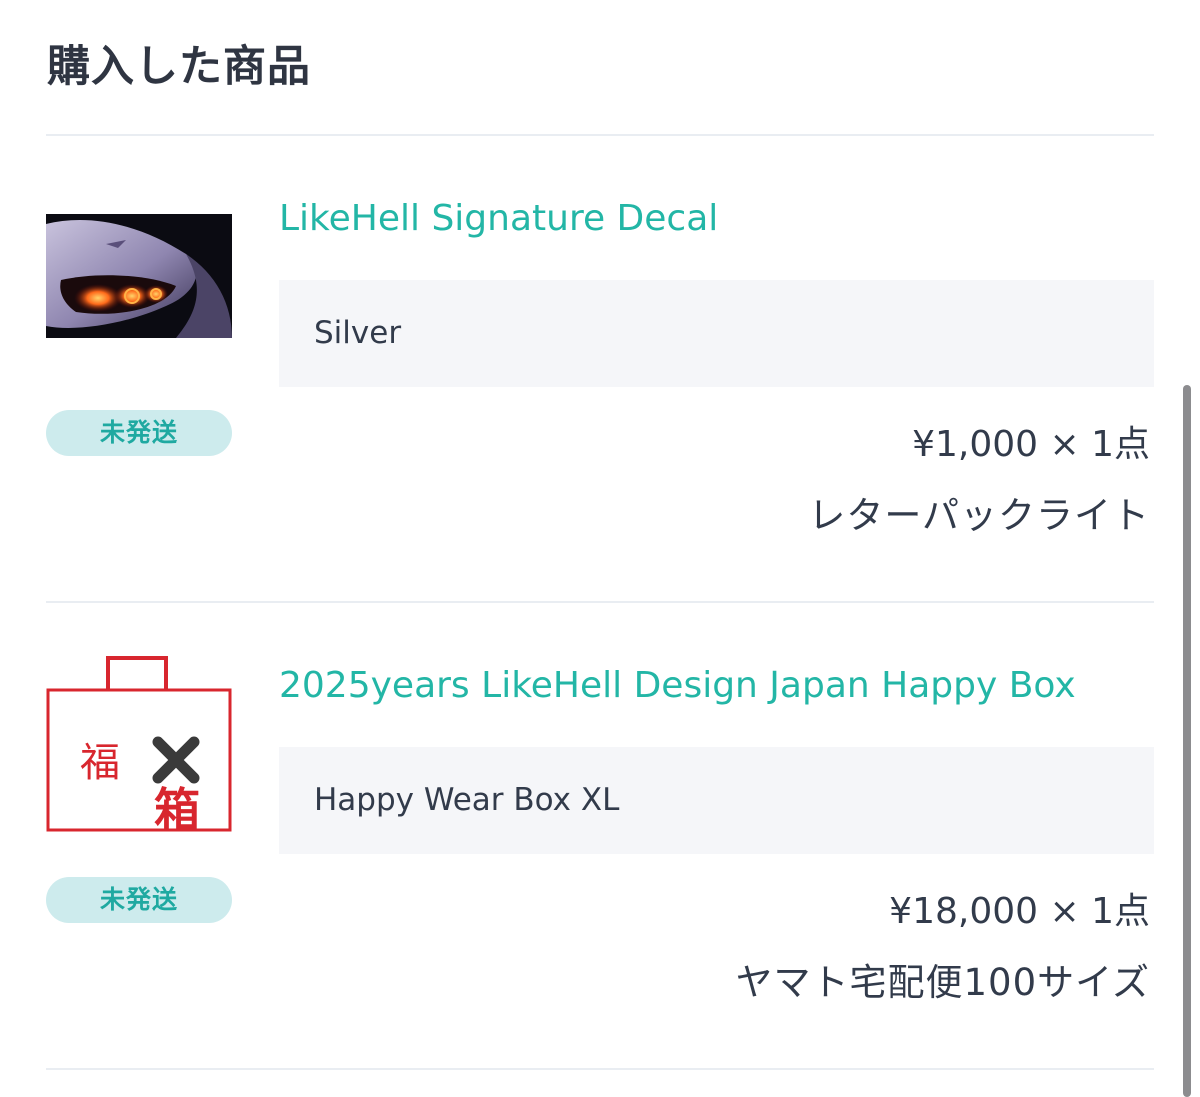  Describe the element at coordinates (467, 800) in the screenshot. I see `variant-label: Happy Wear Box XL` at that location.